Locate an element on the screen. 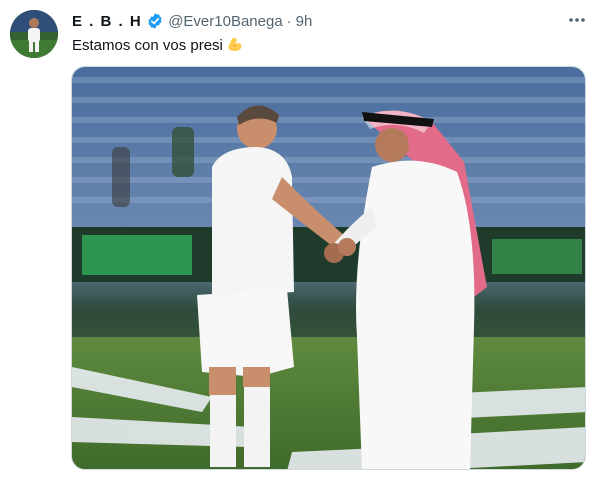 Image resolution: width=600 pixels, height=479 pixels. tweet-header: E . B . H @Ever10Banega · 9h is located at coordinates (192, 21).